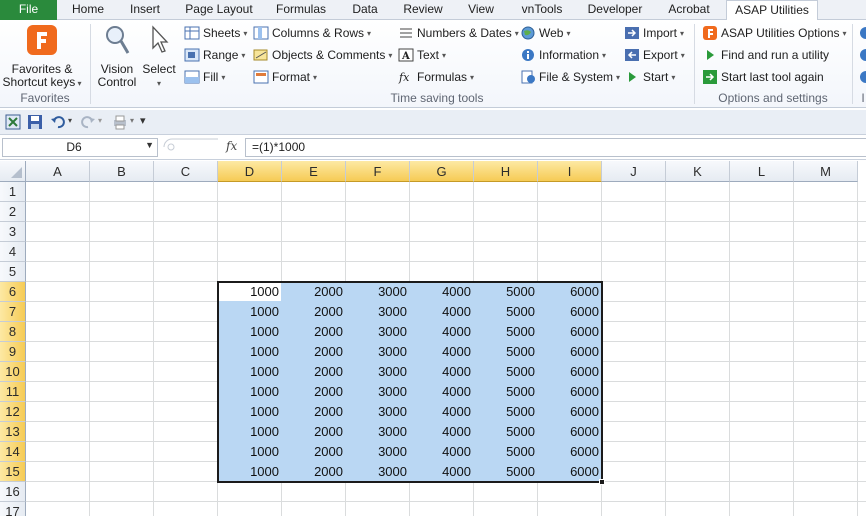 This screenshot has height=516, width=866. What do you see at coordinates (13, 509) in the screenshot?
I see `row-header-17: 17` at bounding box center [13, 509].